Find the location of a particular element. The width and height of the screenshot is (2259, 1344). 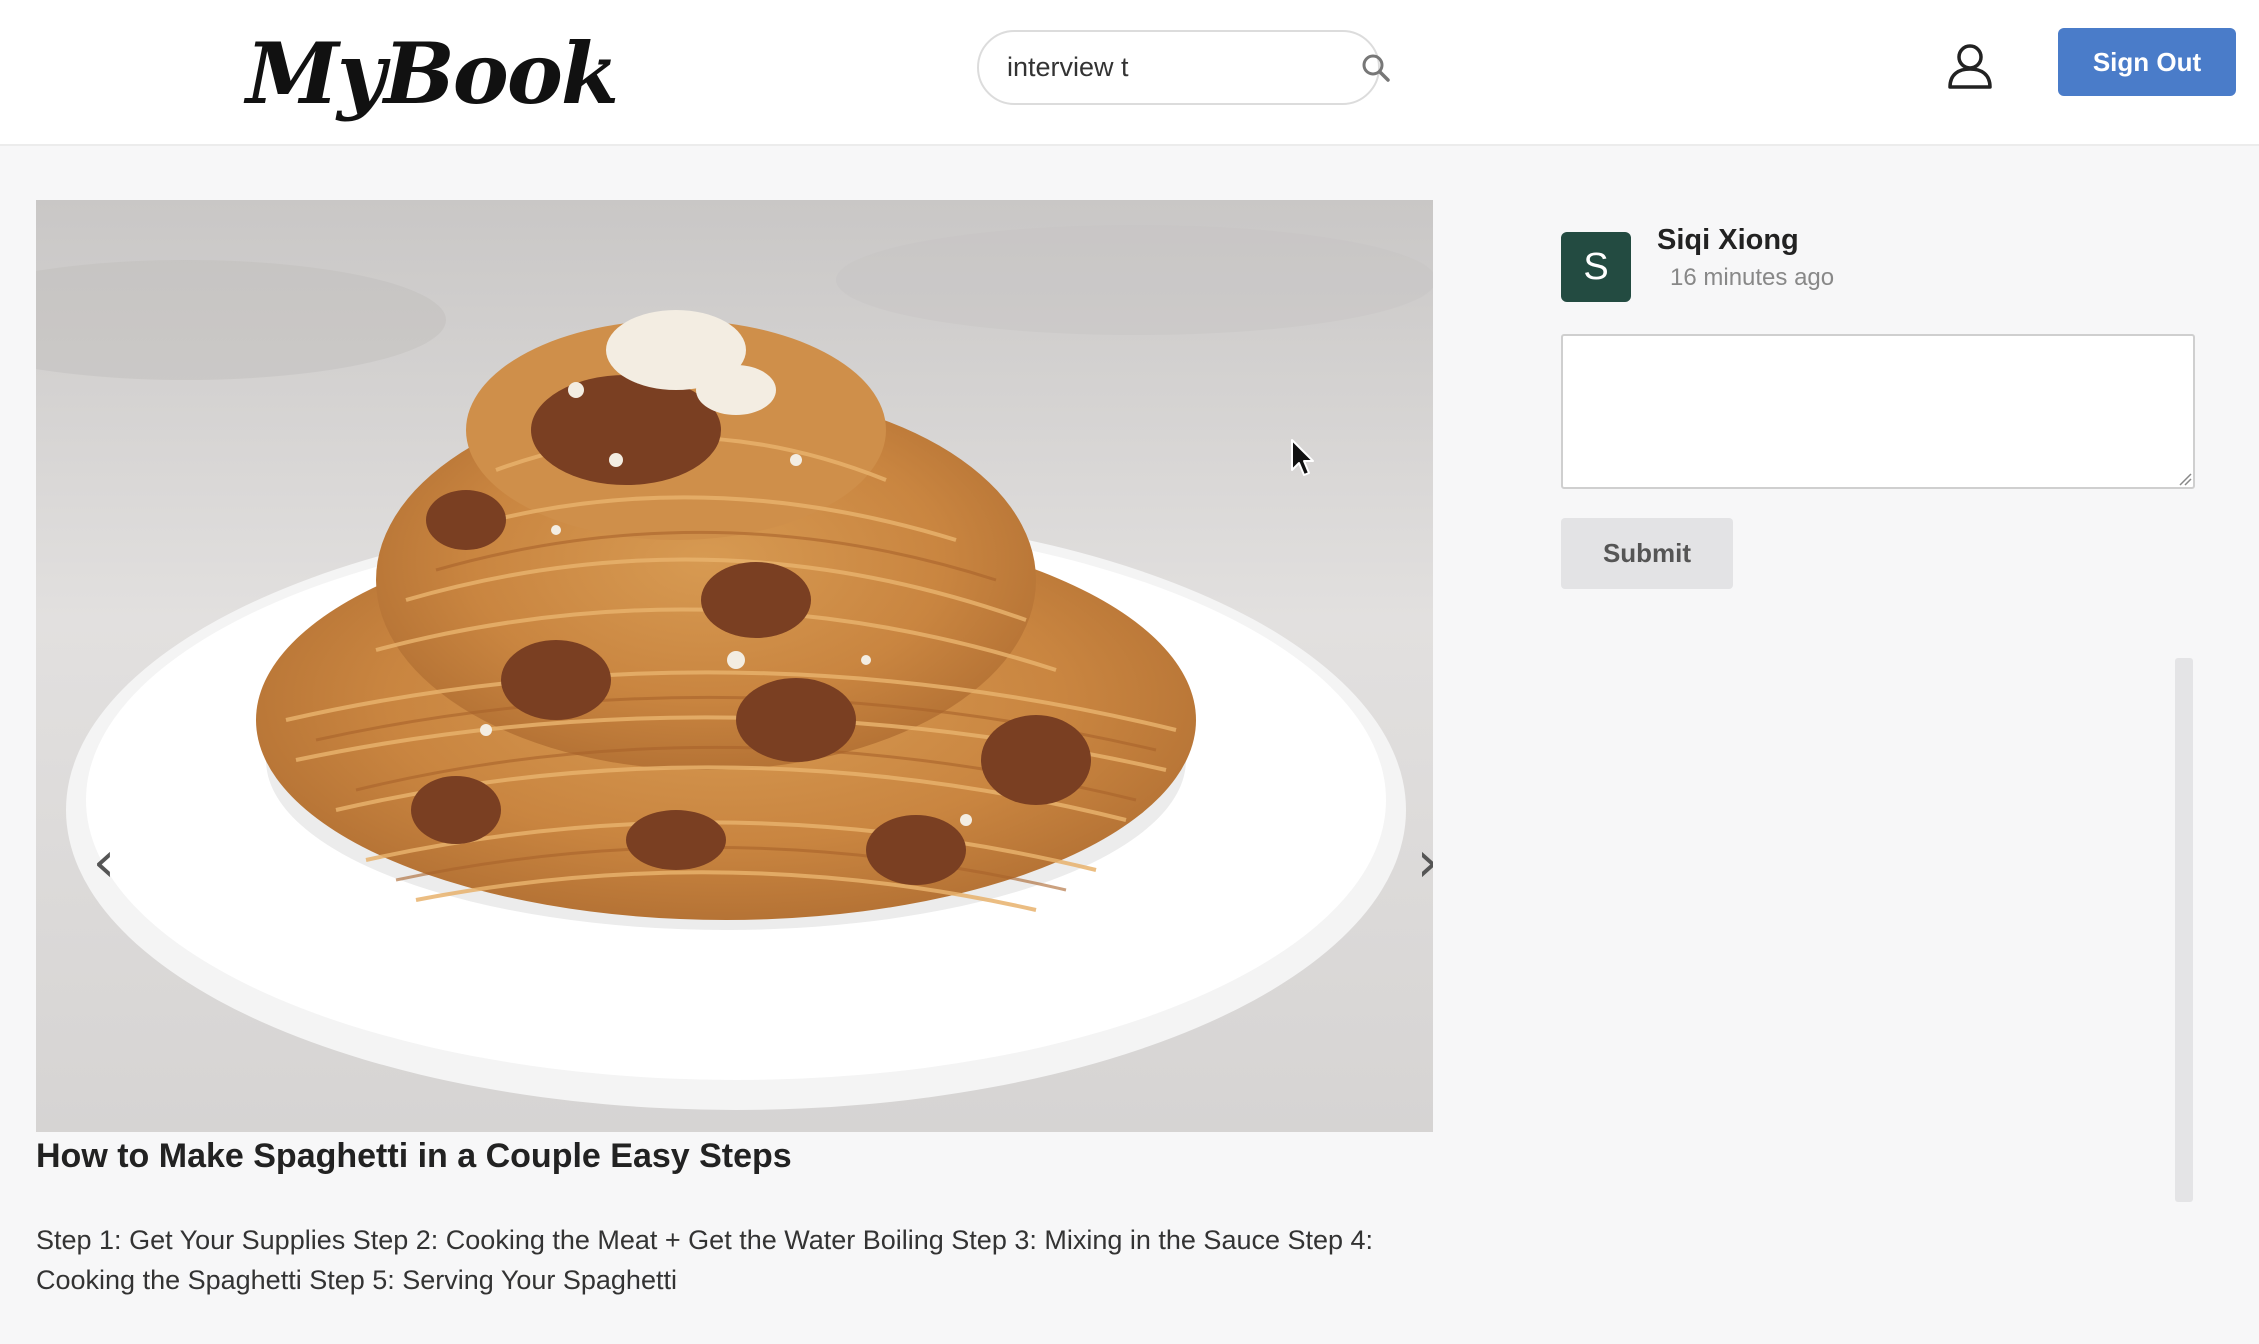

comment-textarea is located at coordinates (1878, 411).